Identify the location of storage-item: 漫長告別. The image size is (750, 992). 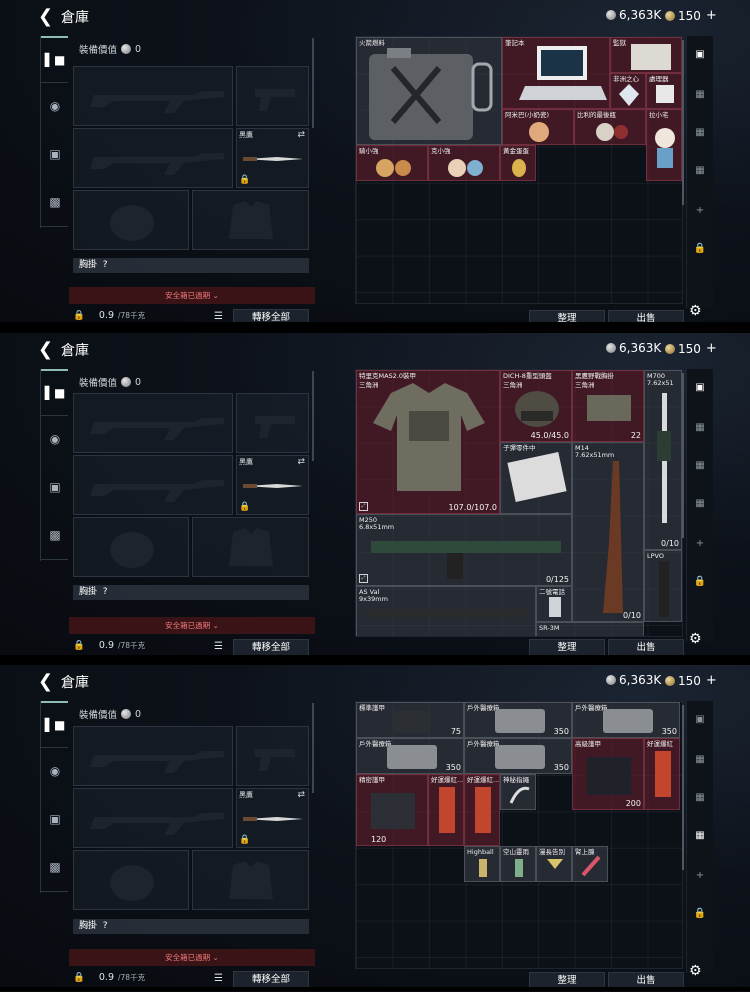
(554, 864).